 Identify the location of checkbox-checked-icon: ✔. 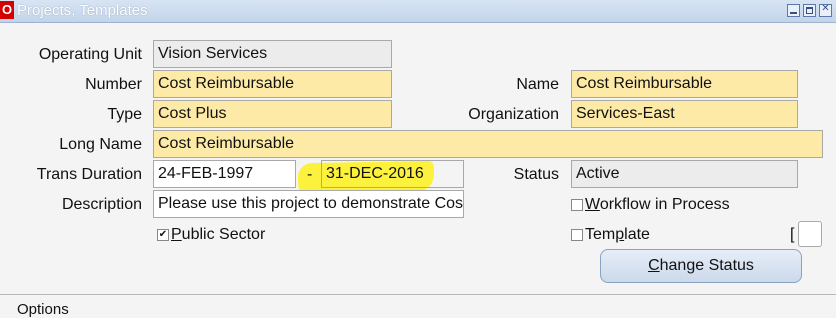
(163, 235).